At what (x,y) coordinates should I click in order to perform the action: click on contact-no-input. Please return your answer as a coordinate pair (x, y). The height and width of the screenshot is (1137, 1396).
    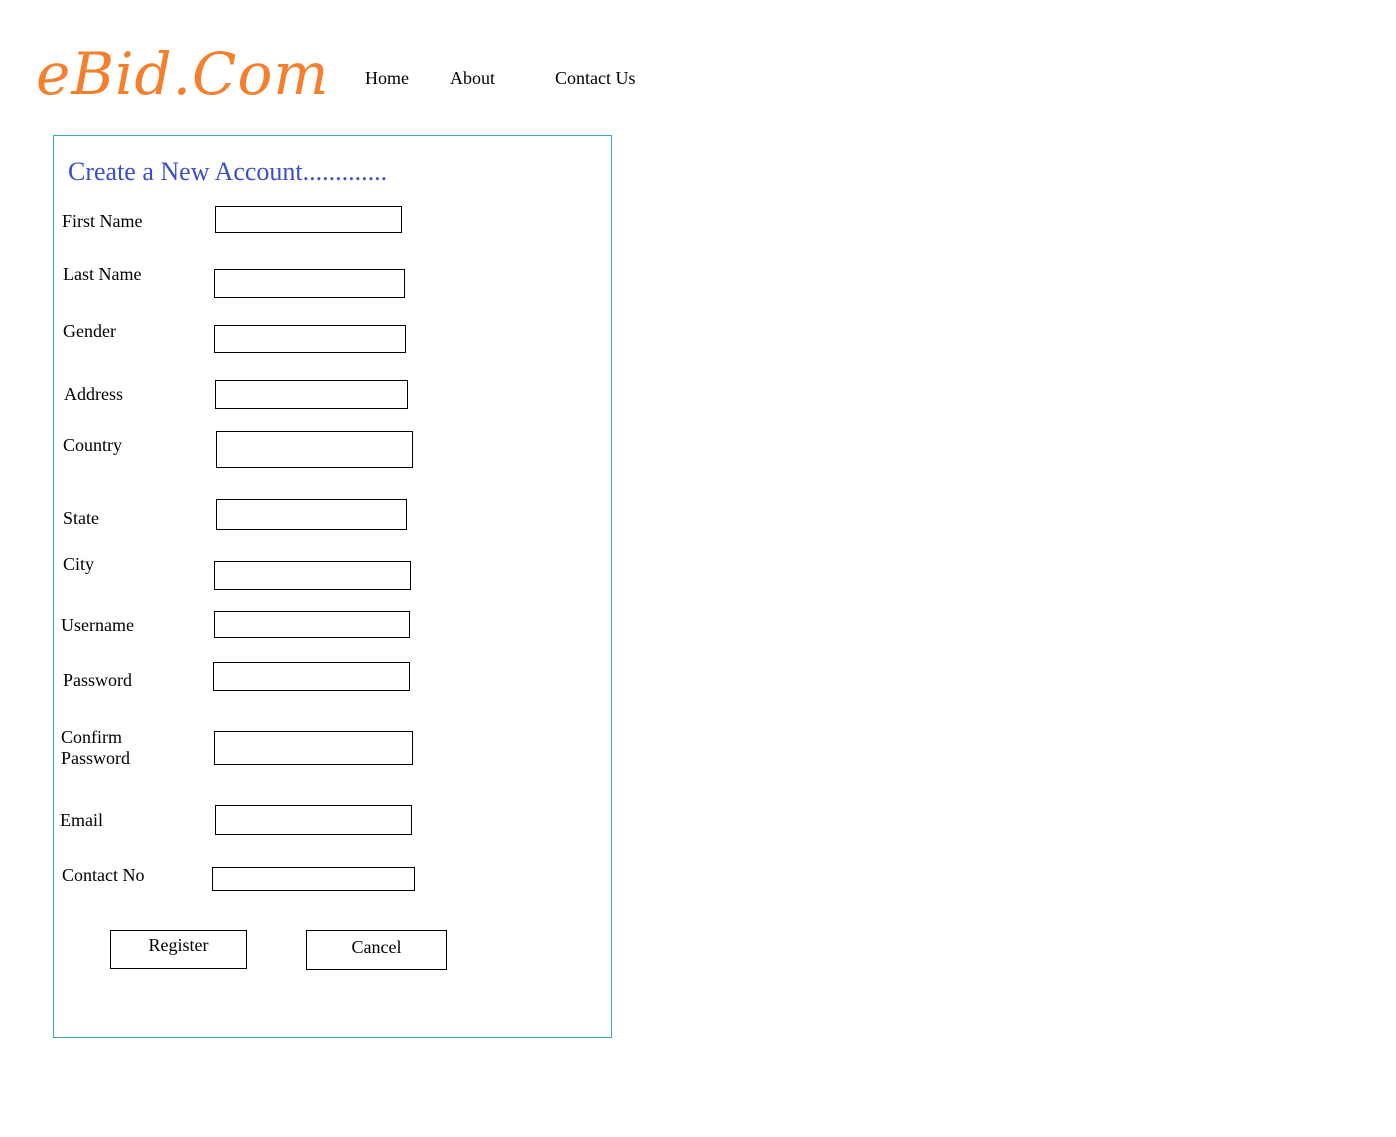
    Looking at the image, I should click on (313, 879).